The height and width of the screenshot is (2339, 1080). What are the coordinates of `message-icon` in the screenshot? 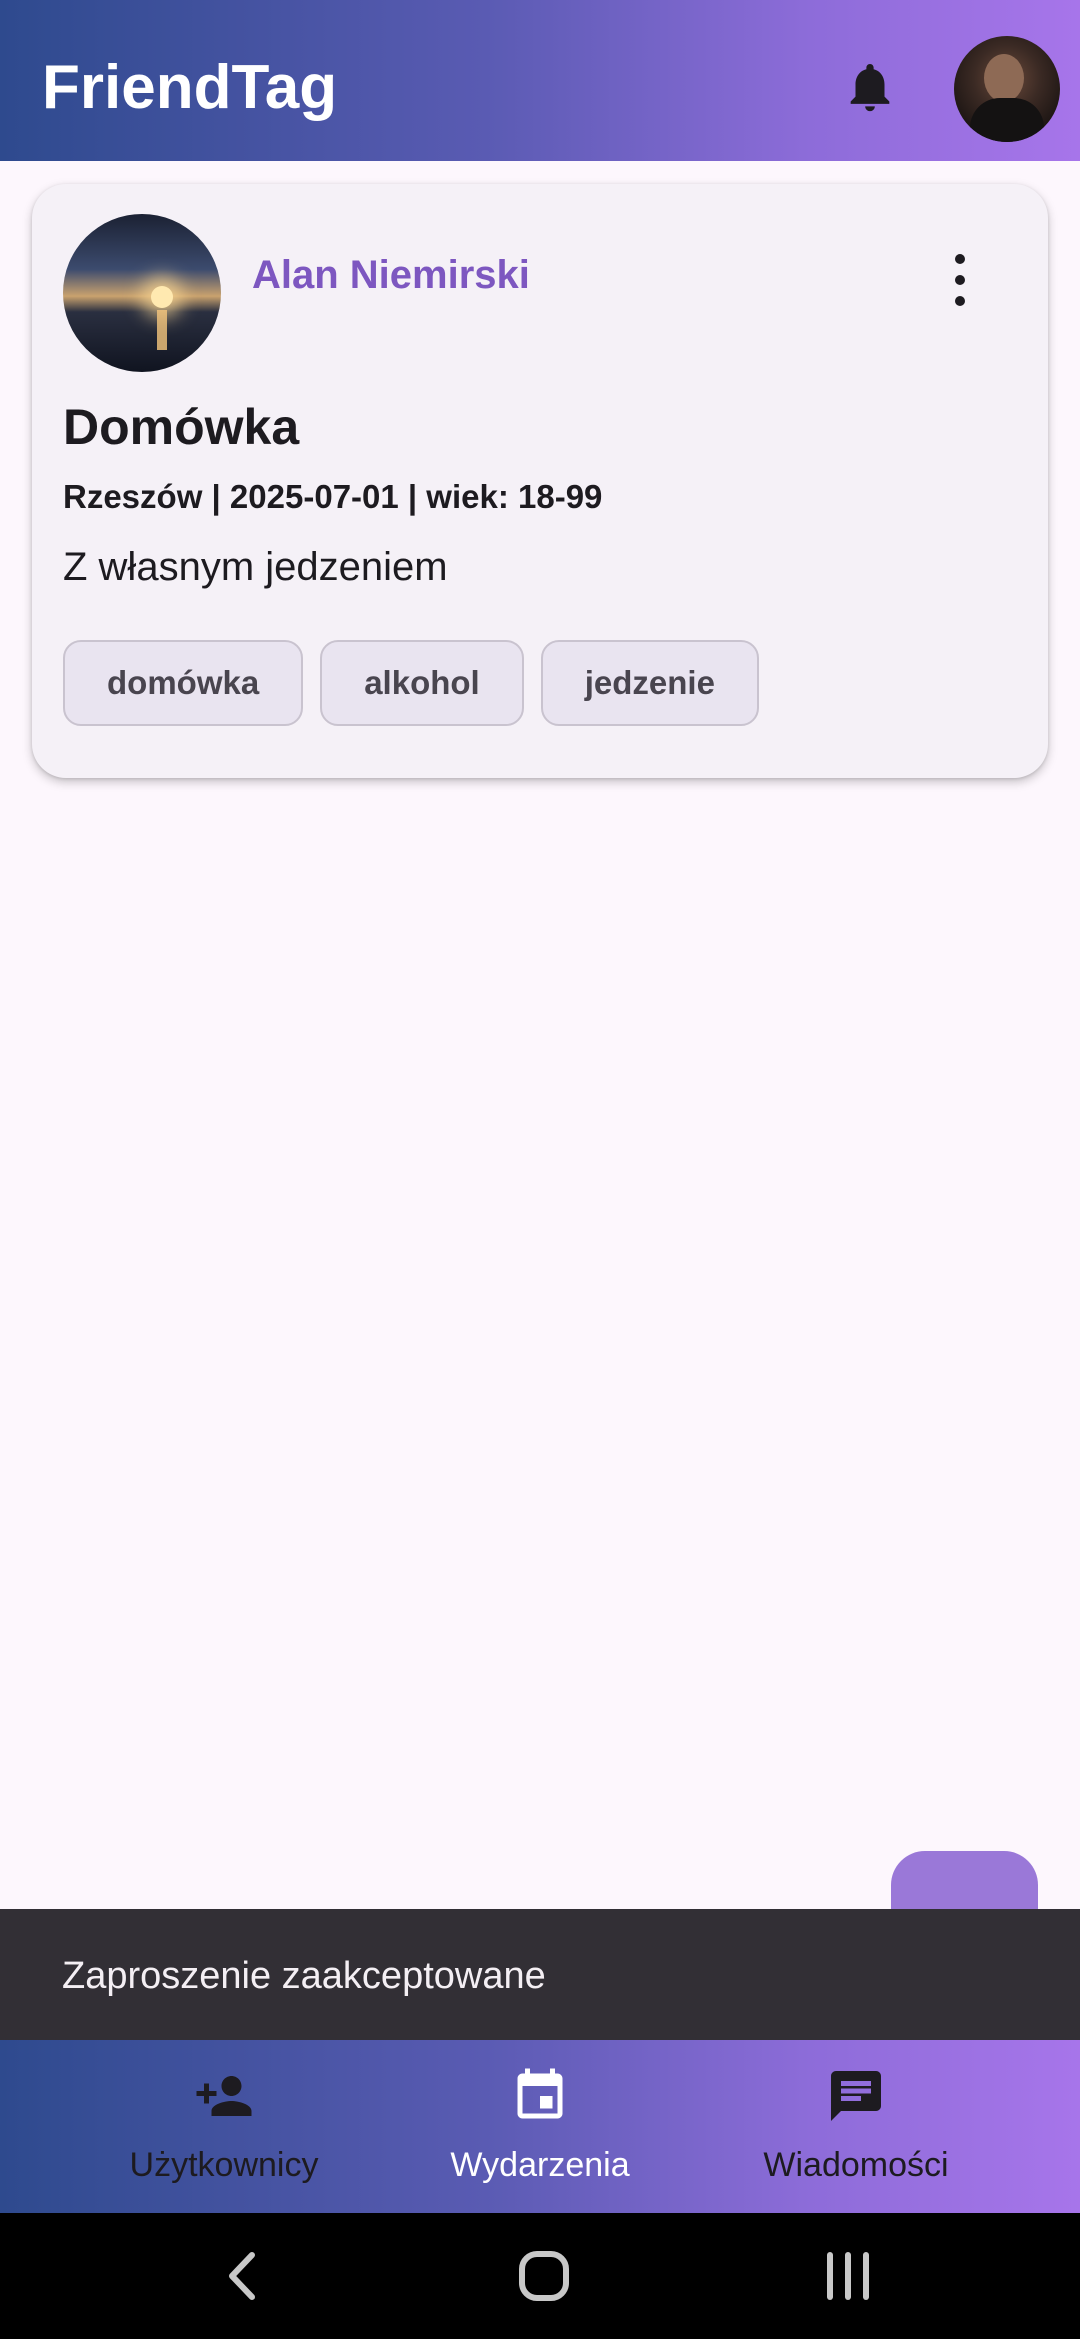 It's located at (856, 2096).